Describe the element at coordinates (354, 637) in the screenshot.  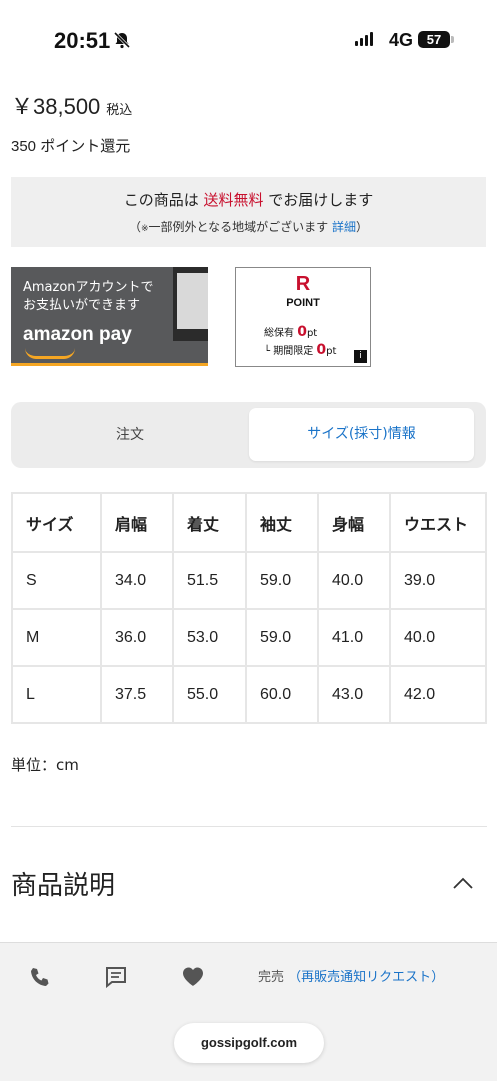
I see `table-cell: 41.0` at that location.